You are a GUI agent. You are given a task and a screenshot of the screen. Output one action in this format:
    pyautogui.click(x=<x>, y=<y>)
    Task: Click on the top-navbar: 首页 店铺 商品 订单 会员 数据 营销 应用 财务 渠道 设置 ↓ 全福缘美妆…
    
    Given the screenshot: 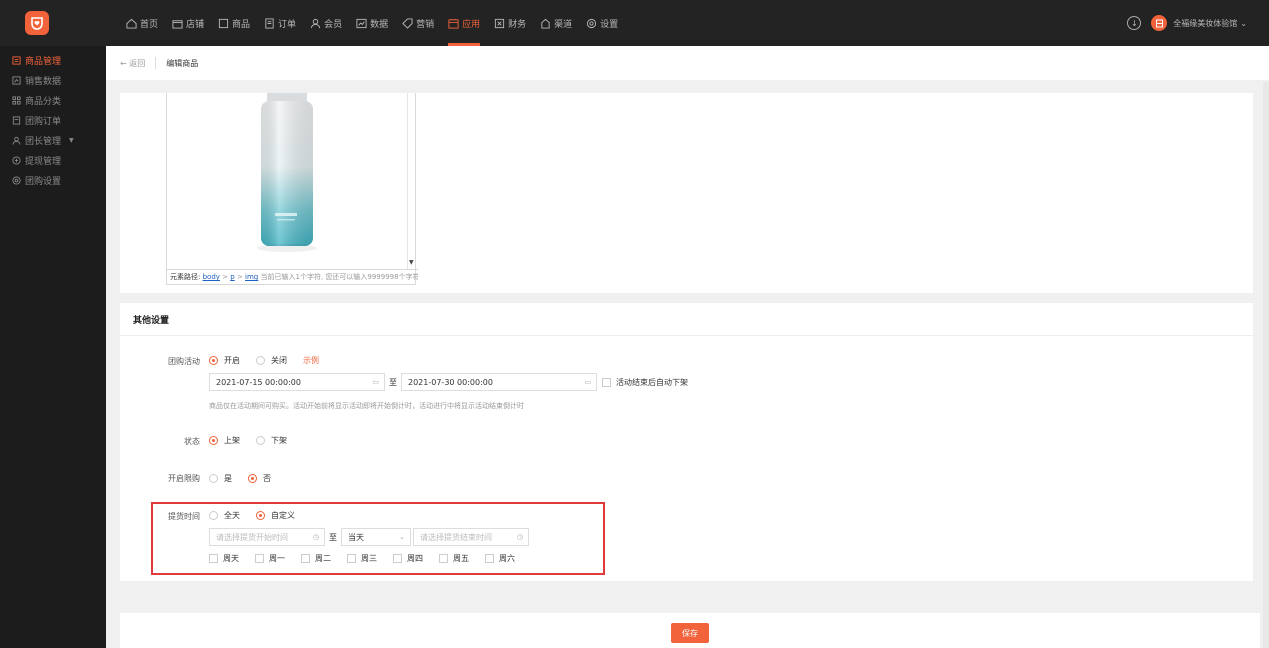 What is the action you would take?
    pyautogui.click(x=634, y=23)
    